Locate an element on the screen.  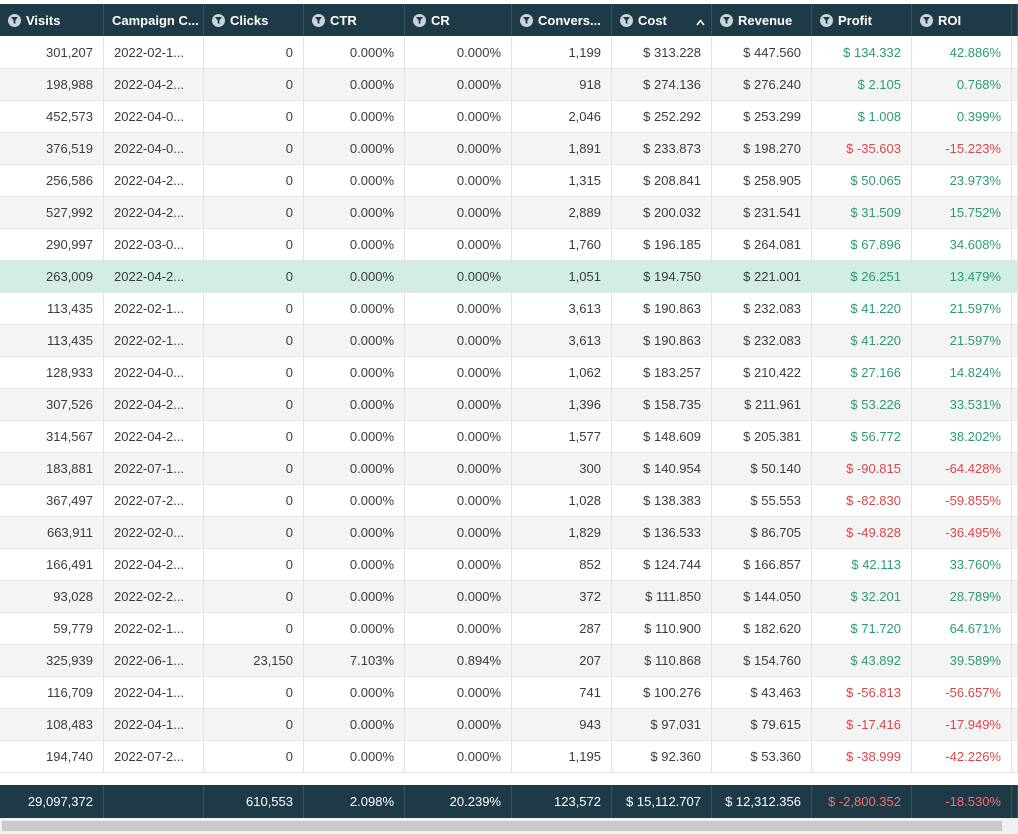
cell-revenue: $ 79.615 is located at coordinates (762, 724).